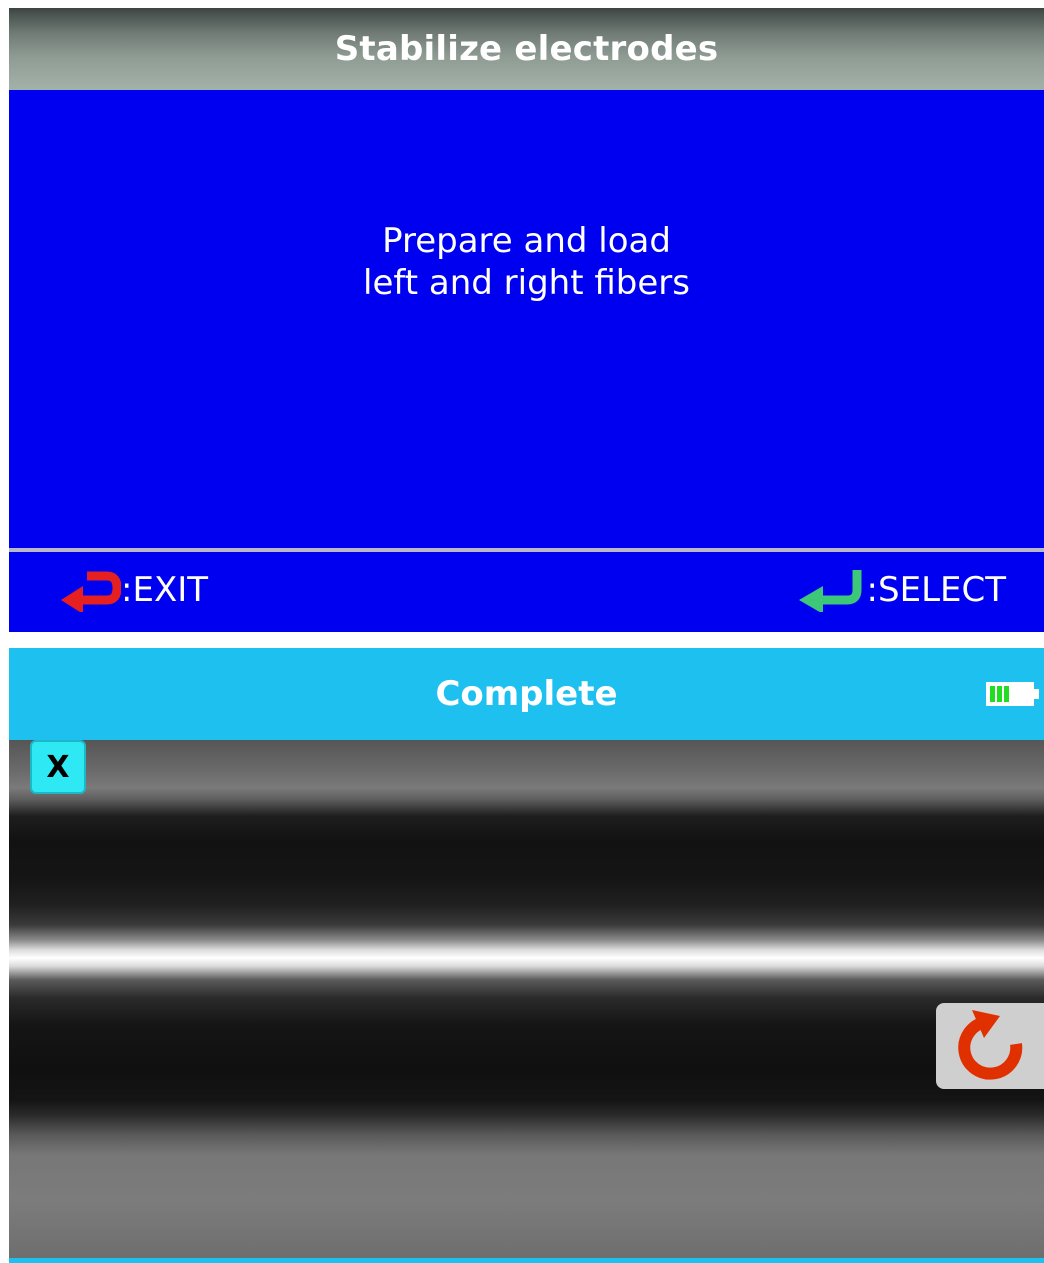 Image resolution: width=1044 pixels, height=1263 pixels. What do you see at coordinates (526, 49) in the screenshot?
I see `screen-title: Stabilize electrodes` at bounding box center [526, 49].